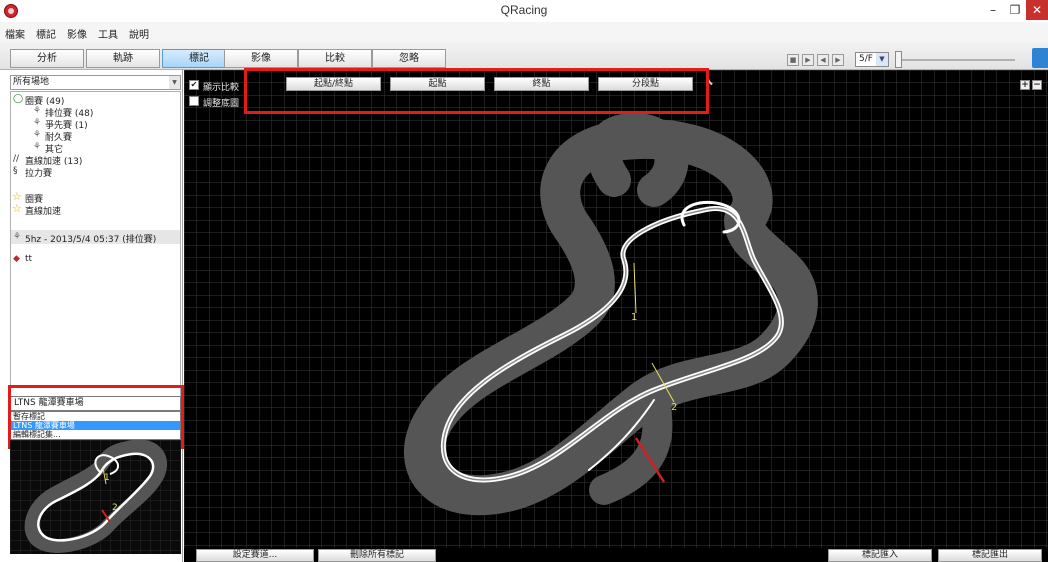 The image size is (1048, 562). I want to click on venue-filter-value: 所有場地, so click(31, 82).